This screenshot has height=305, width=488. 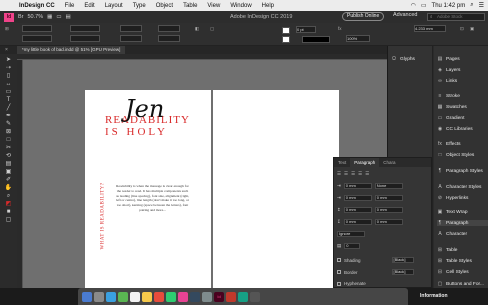 I want to click on tab-character: Chara, so click(x=389, y=162).